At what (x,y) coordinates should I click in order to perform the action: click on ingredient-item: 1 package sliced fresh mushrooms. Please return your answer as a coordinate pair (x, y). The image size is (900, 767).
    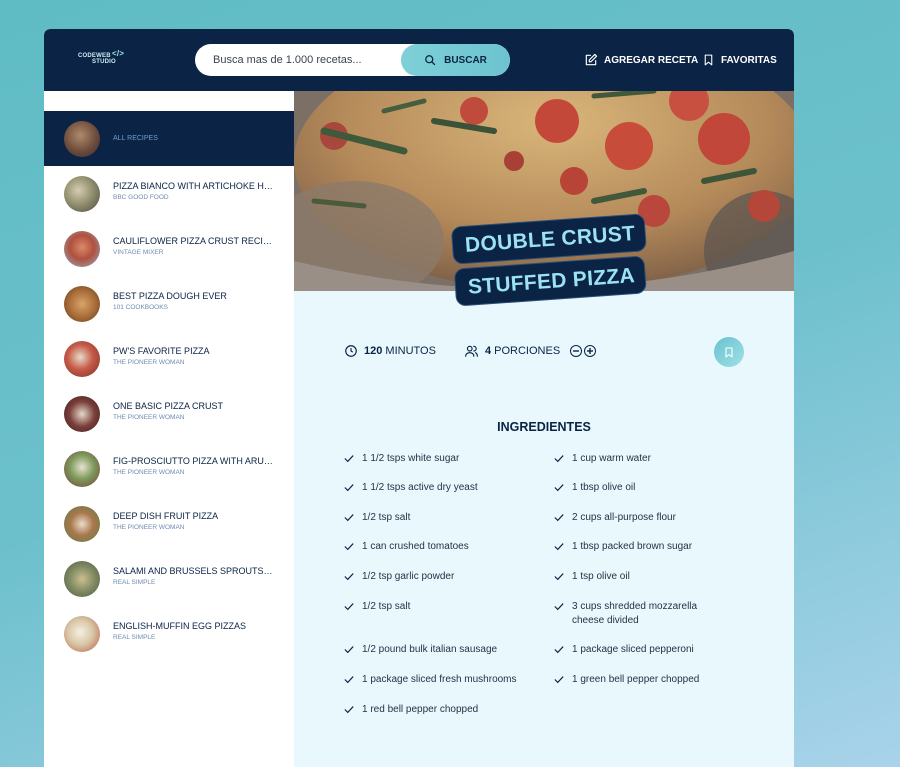
    Looking at the image, I should click on (438, 680).